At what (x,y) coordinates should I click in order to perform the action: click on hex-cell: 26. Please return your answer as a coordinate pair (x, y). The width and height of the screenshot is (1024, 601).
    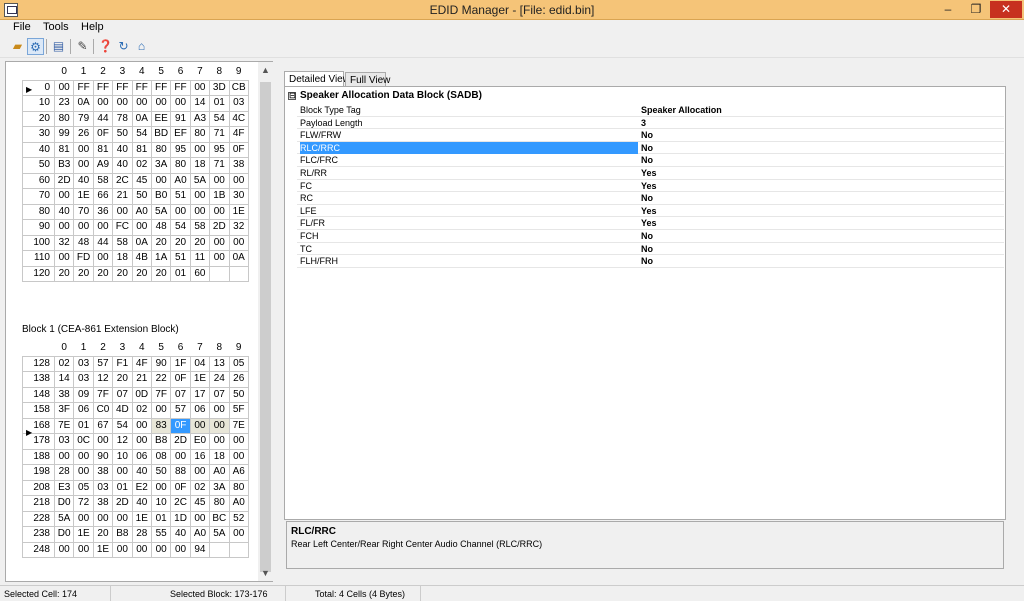
    Looking at the image, I should click on (238, 379).